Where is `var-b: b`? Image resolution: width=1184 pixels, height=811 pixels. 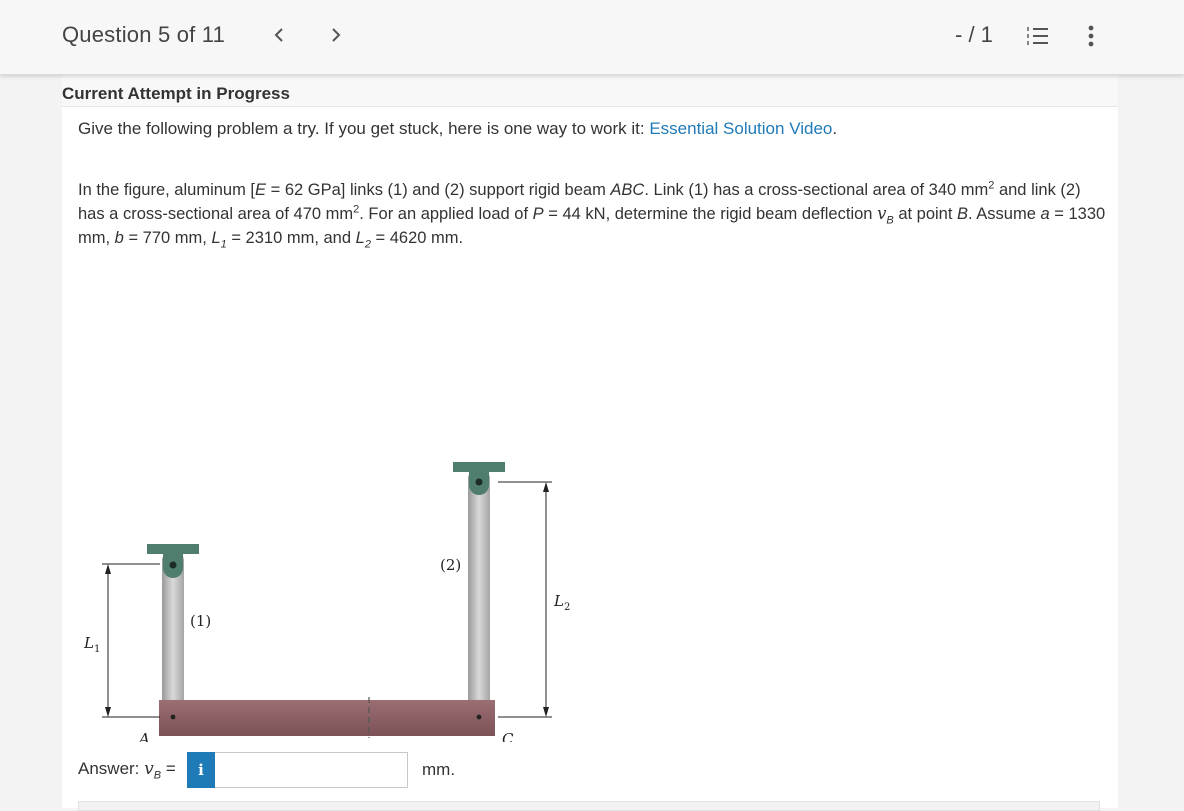 var-b: b is located at coordinates (119, 238).